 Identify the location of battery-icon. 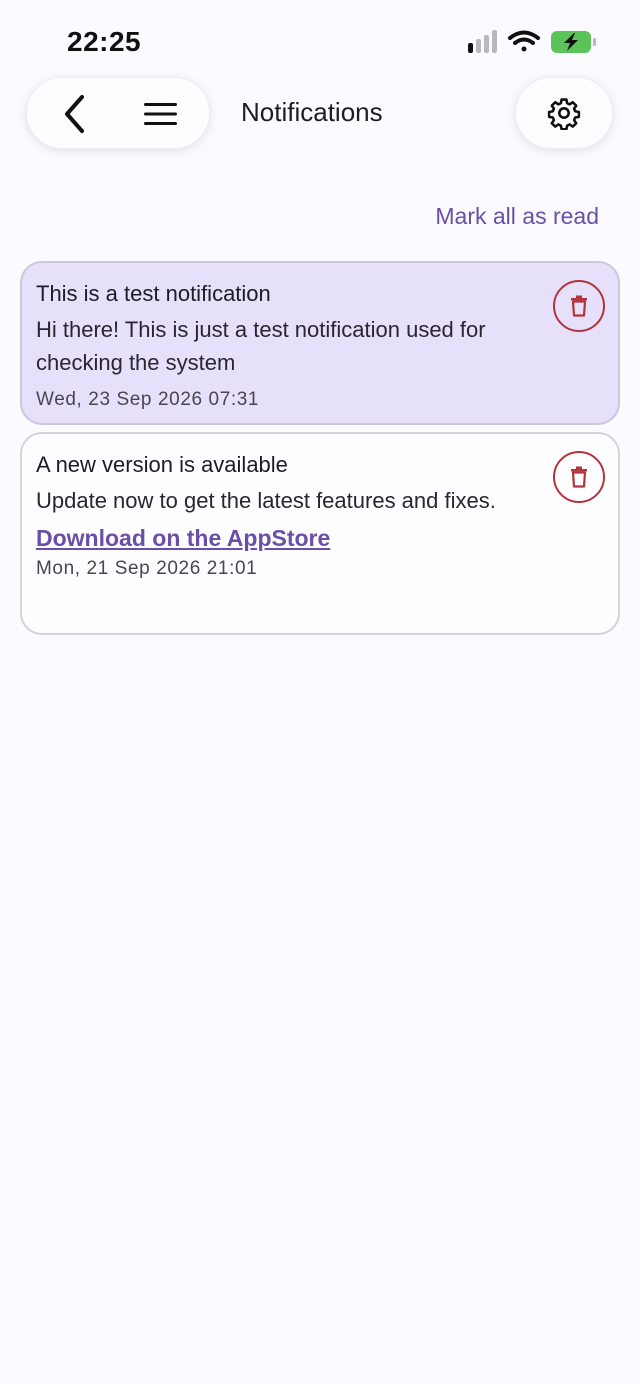
(573, 42).